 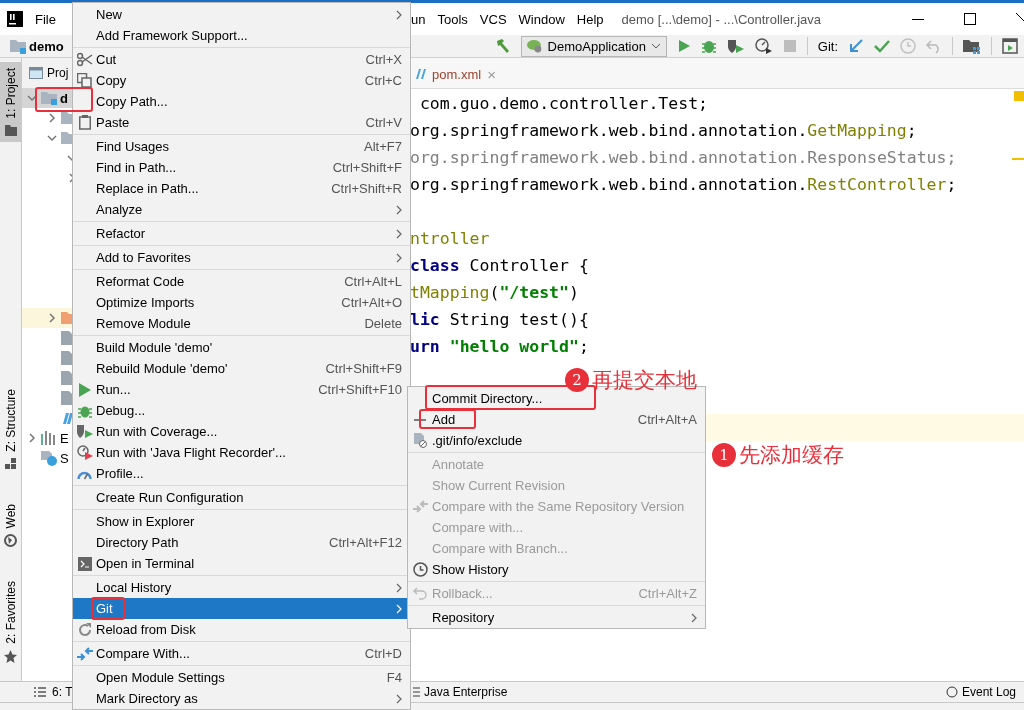 I want to click on code-line: class Controller {, so click(x=499, y=265).